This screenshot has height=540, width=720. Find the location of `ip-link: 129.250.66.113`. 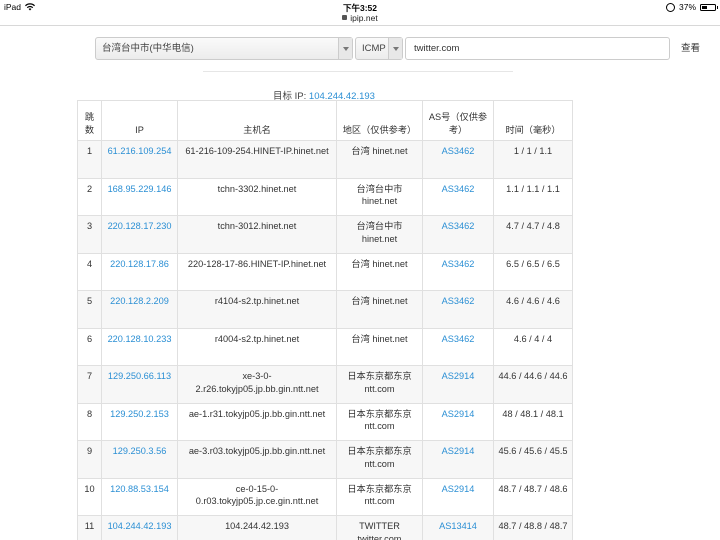

ip-link: 129.250.66.113 is located at coordinates (139, 384).